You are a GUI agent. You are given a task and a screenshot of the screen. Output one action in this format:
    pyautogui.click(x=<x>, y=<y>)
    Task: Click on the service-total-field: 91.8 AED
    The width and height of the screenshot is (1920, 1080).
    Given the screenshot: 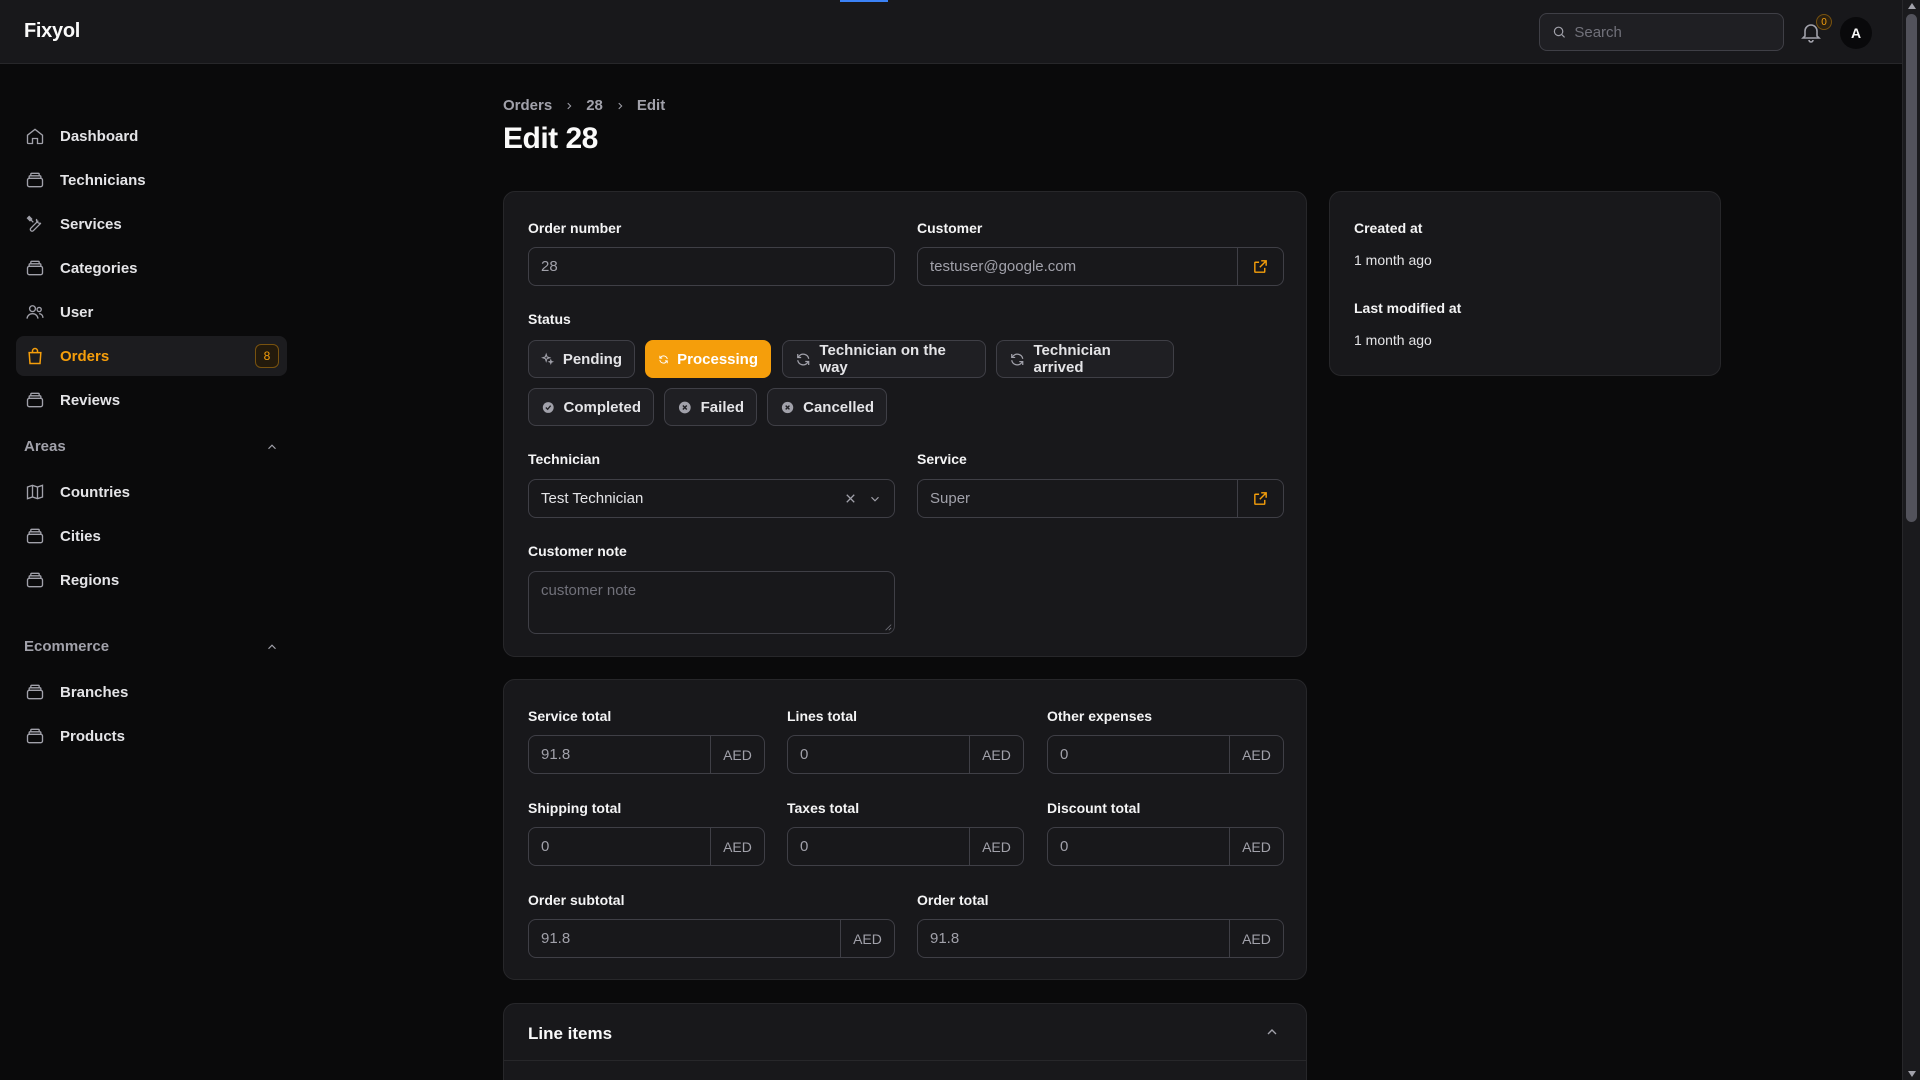 What is the action you would take?
    pyautogui.click(x=646, y=754)
    